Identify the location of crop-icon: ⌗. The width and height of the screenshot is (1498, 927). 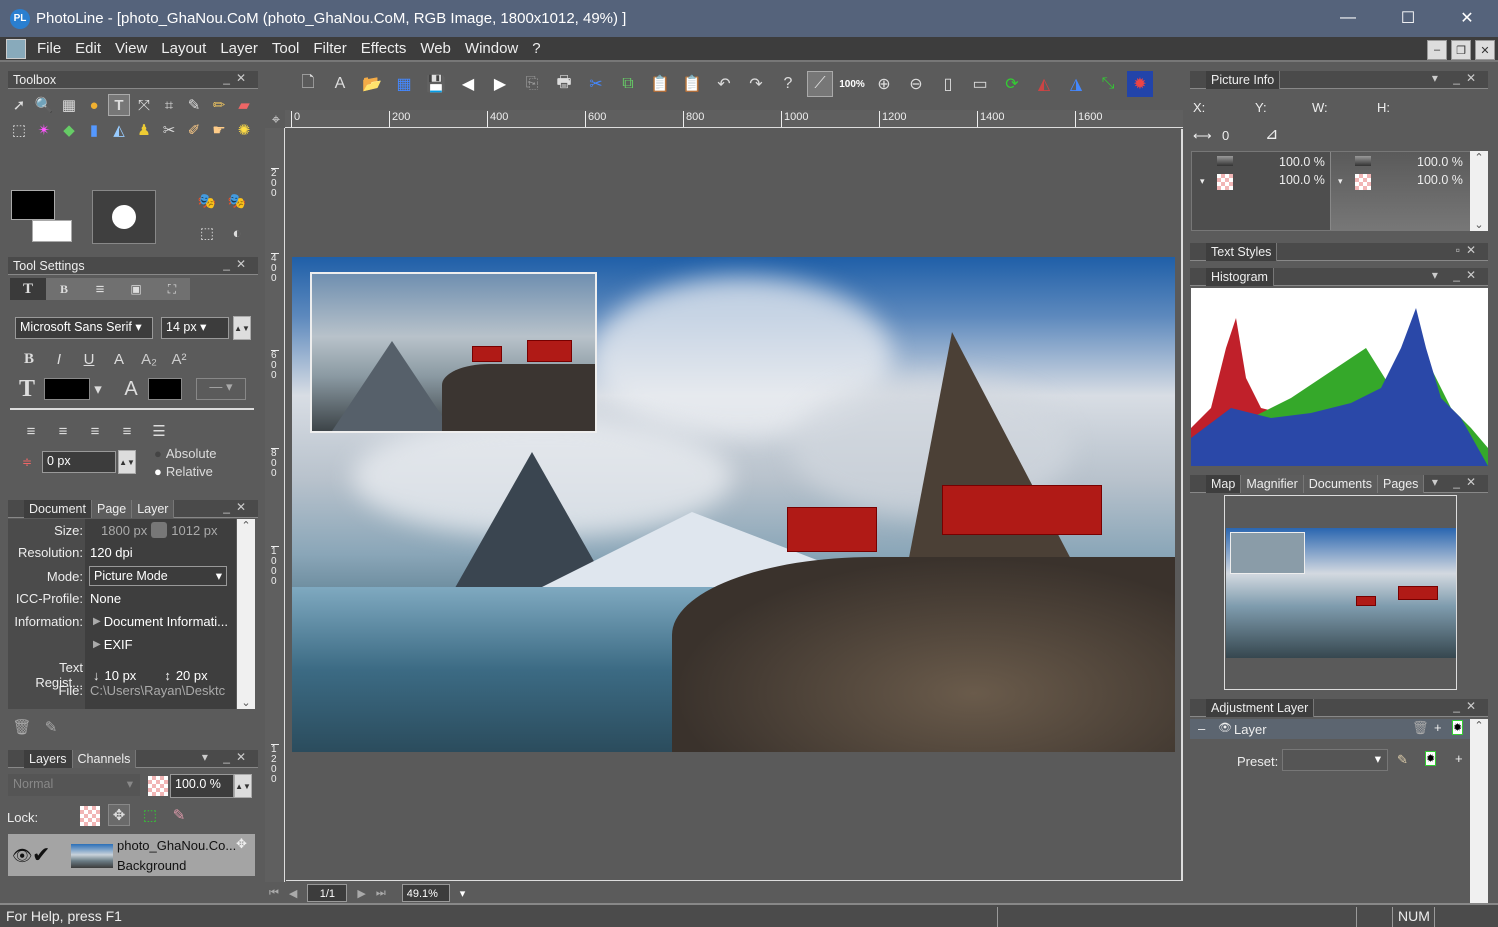
(169, 105).